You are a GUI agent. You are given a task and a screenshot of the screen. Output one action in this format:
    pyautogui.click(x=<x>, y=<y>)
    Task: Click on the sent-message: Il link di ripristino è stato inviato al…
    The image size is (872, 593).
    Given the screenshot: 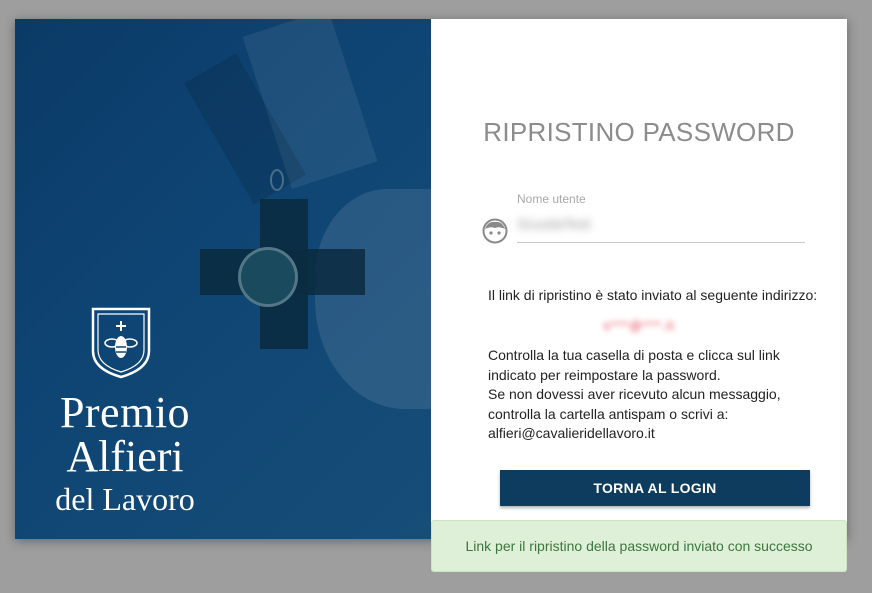 What is the action you would take?
    pyautogui.click(x=653, y=295)
    